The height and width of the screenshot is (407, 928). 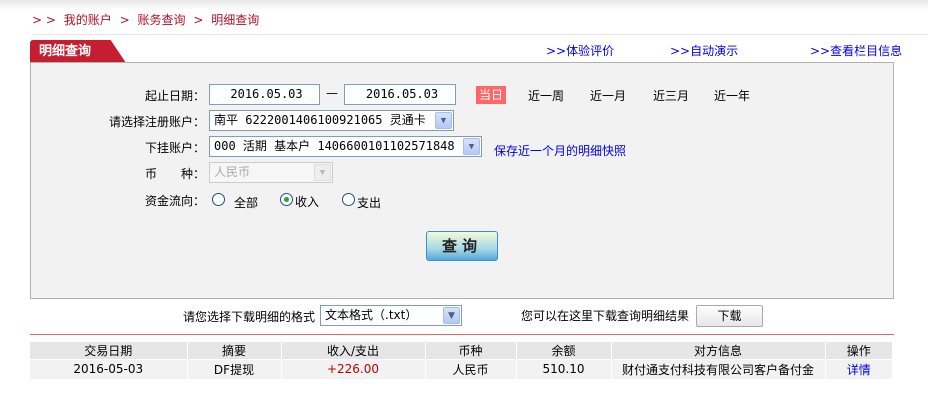 I want to click on range-week: 近一周, so click(x=546, y=95).